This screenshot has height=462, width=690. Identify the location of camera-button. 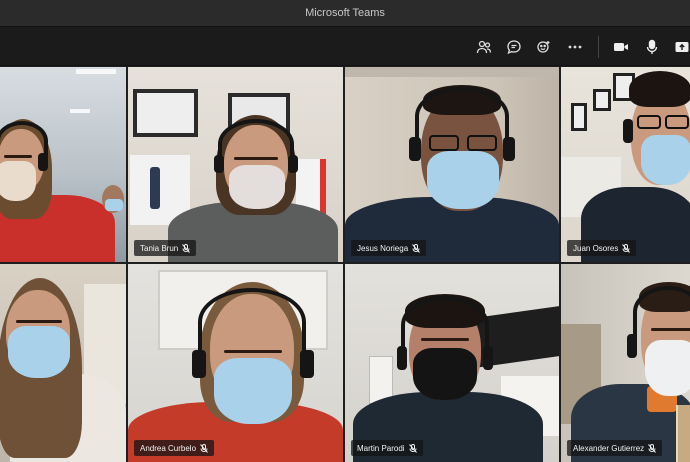
(621, 47).